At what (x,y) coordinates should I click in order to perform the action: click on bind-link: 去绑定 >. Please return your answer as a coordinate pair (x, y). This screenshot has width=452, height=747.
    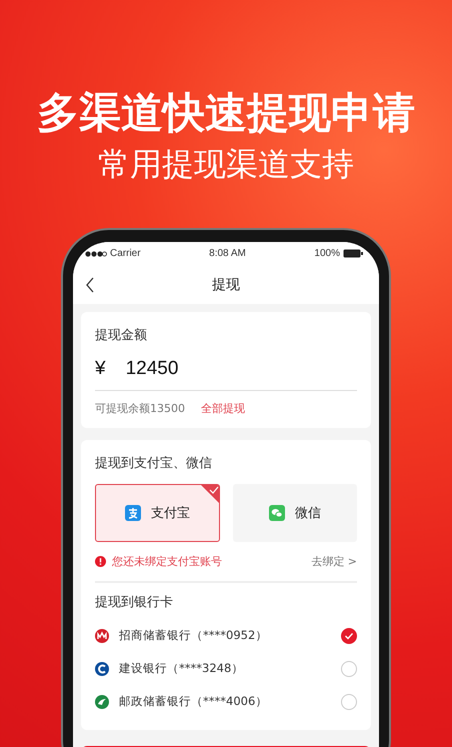
    Looking at the image, I should click on (334, 561).